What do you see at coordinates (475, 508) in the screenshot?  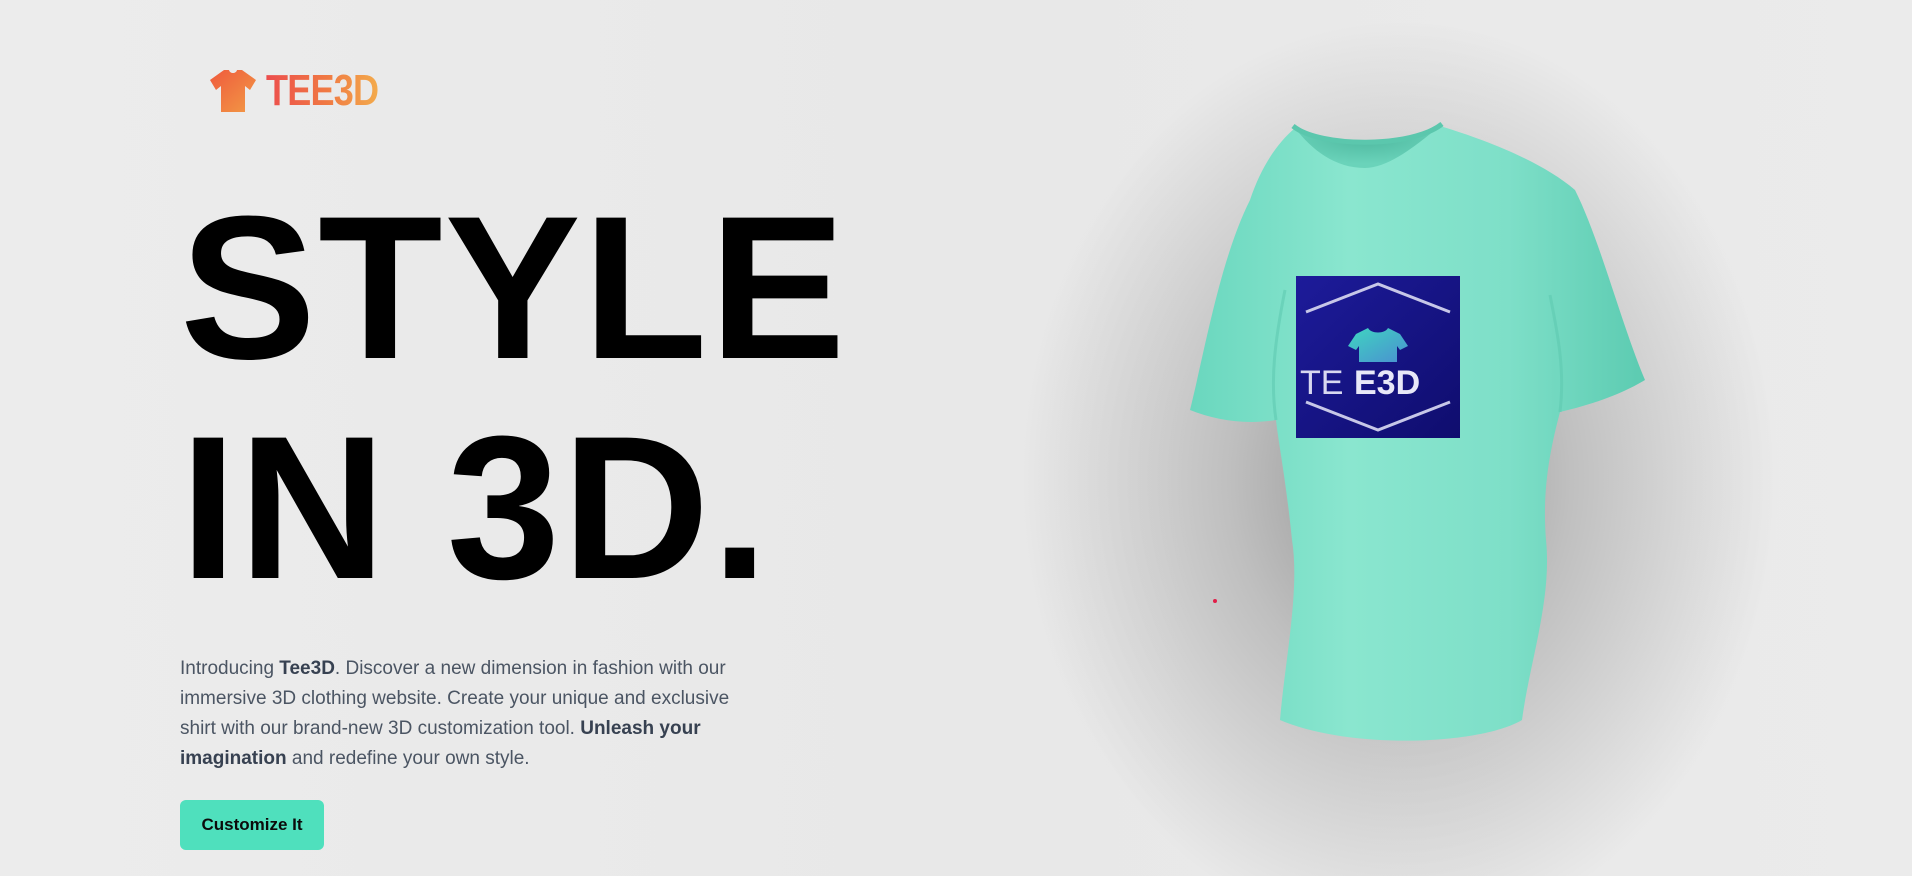 I see `headline-line-2: IN 3D.` at bounding box center [475, 508].